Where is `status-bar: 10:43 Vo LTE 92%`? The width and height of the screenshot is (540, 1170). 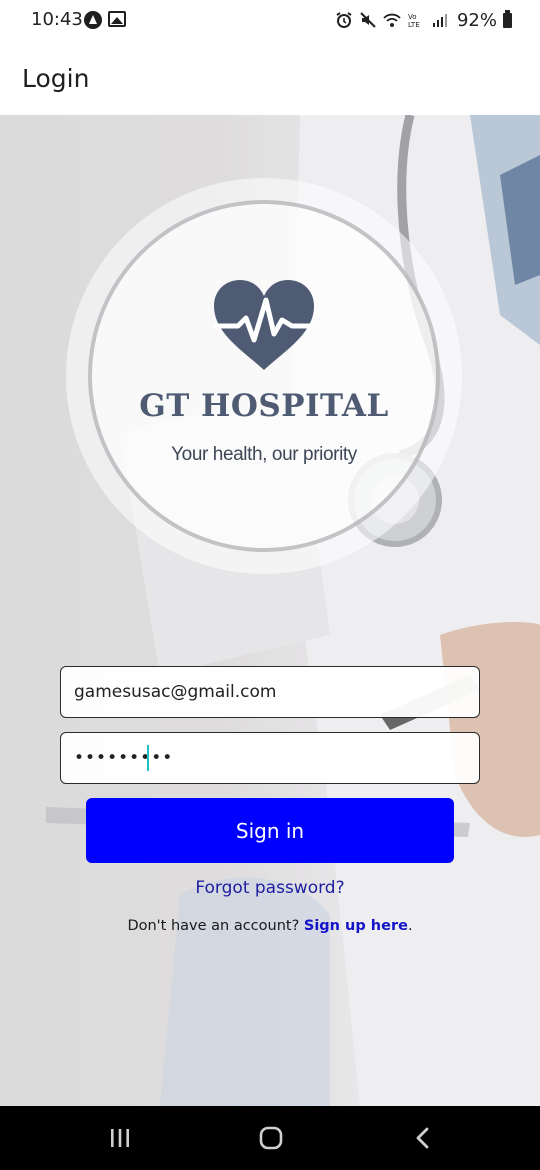
status-bar: 10:43 Vo LTE 92% is located at coordinates (270, 21).